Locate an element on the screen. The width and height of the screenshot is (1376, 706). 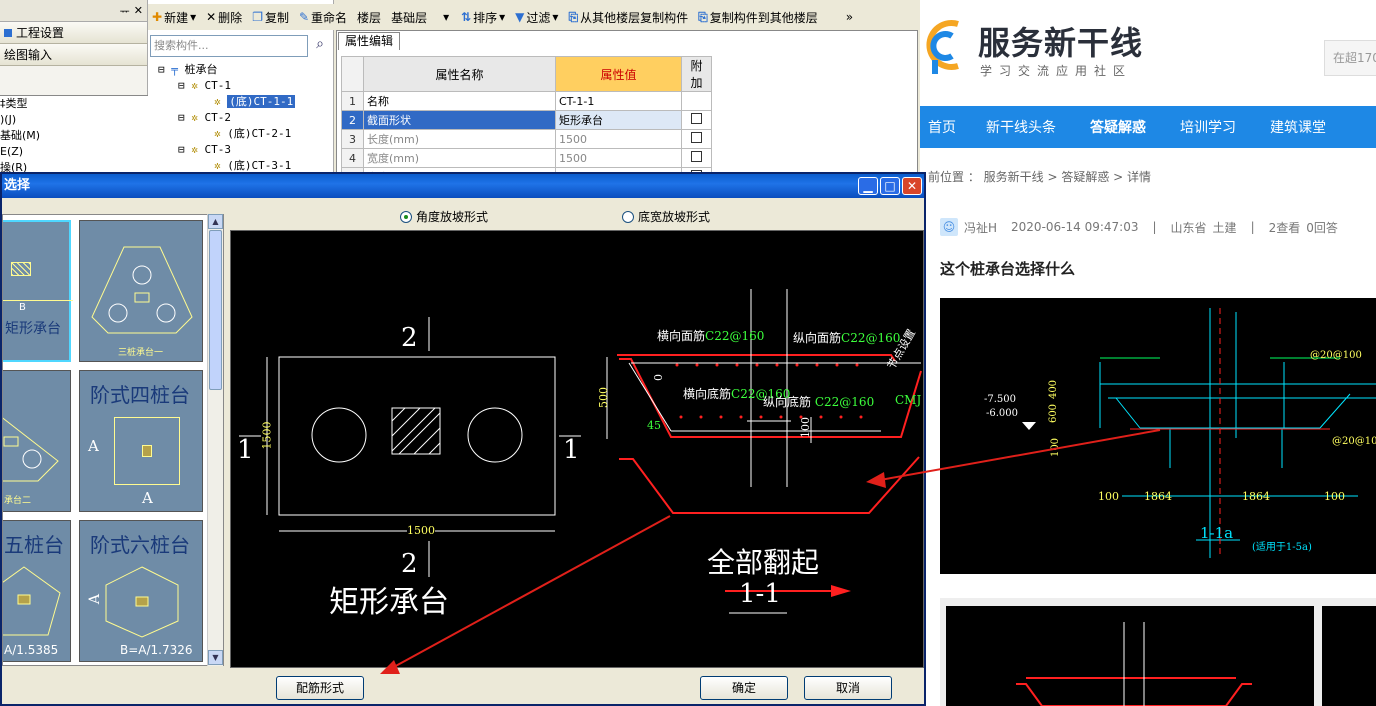
slope-form-radio-group: 角度放坡形式 底宽放坡形式 is located at coordinates (576, 214).